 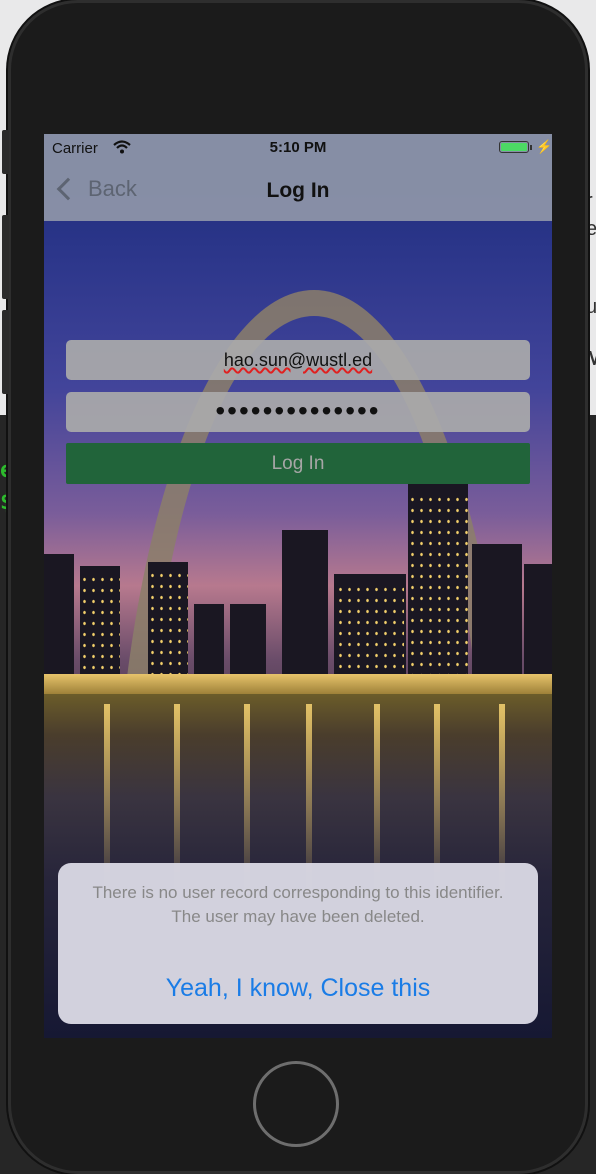 I want to click on page-title: Log In, so click(x=298, y=190).